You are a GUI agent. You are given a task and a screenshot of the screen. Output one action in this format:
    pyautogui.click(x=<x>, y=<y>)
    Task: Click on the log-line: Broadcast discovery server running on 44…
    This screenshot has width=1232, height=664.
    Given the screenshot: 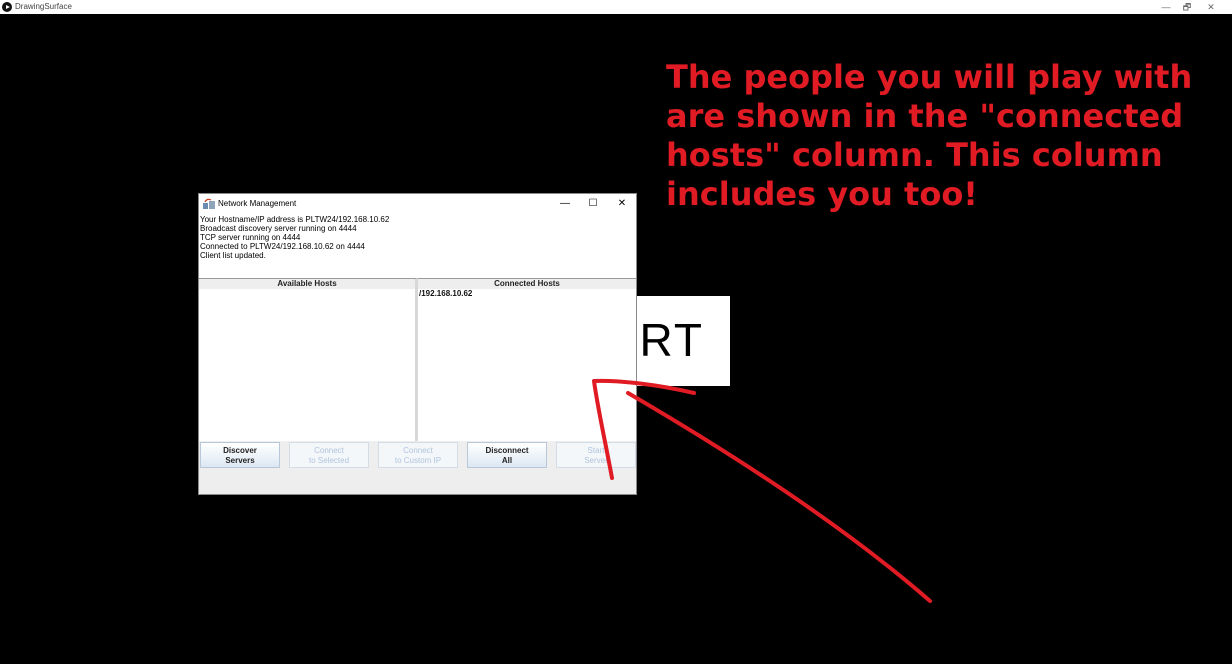 What is the action you would take?
    pyautogui.click(x=278, y=228)
    